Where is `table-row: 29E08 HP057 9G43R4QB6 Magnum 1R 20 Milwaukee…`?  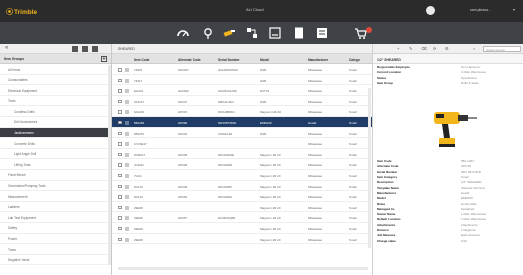
table-row: 29E08 HP057 9G43R4QB6 Magnum 1R 20 Milwaukee… is located at coordinates (242, 217).